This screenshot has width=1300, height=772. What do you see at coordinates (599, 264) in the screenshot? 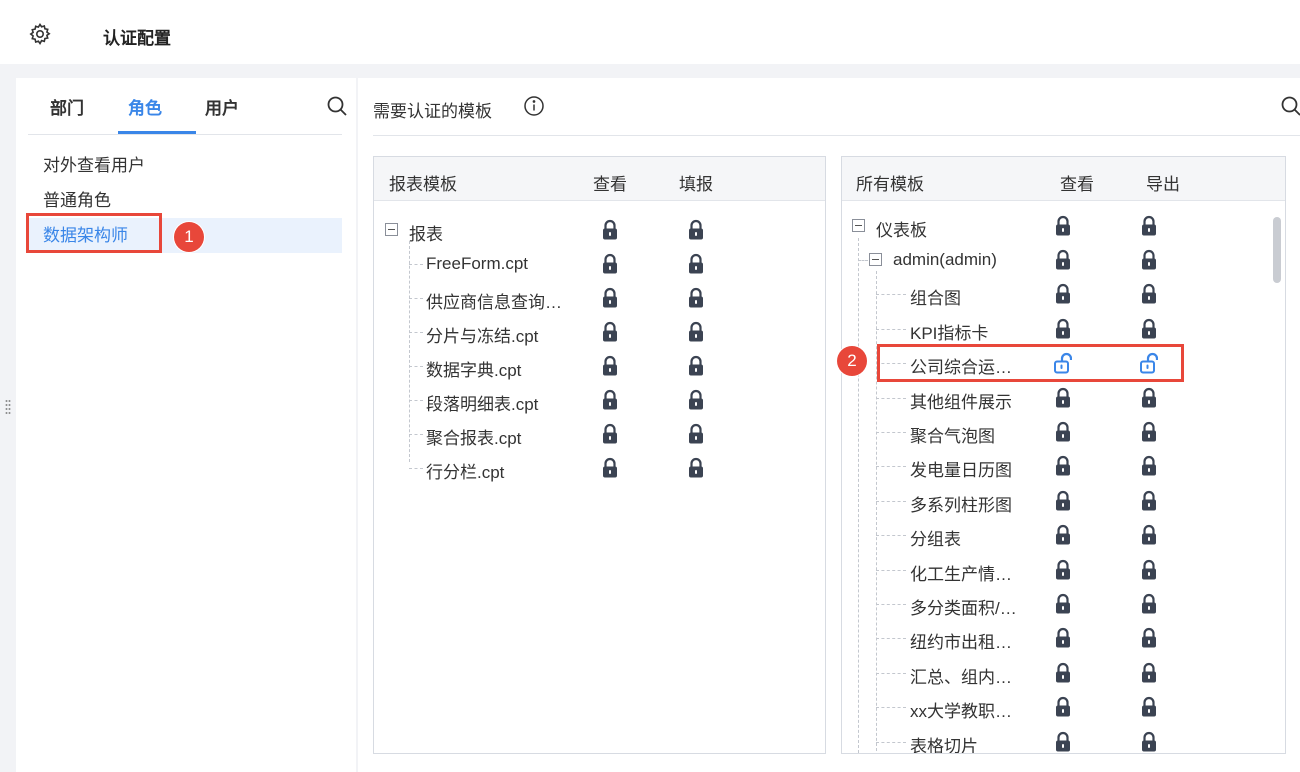
I see `tree-row: FreeForm.cpt` at bounding box center [599, 264].